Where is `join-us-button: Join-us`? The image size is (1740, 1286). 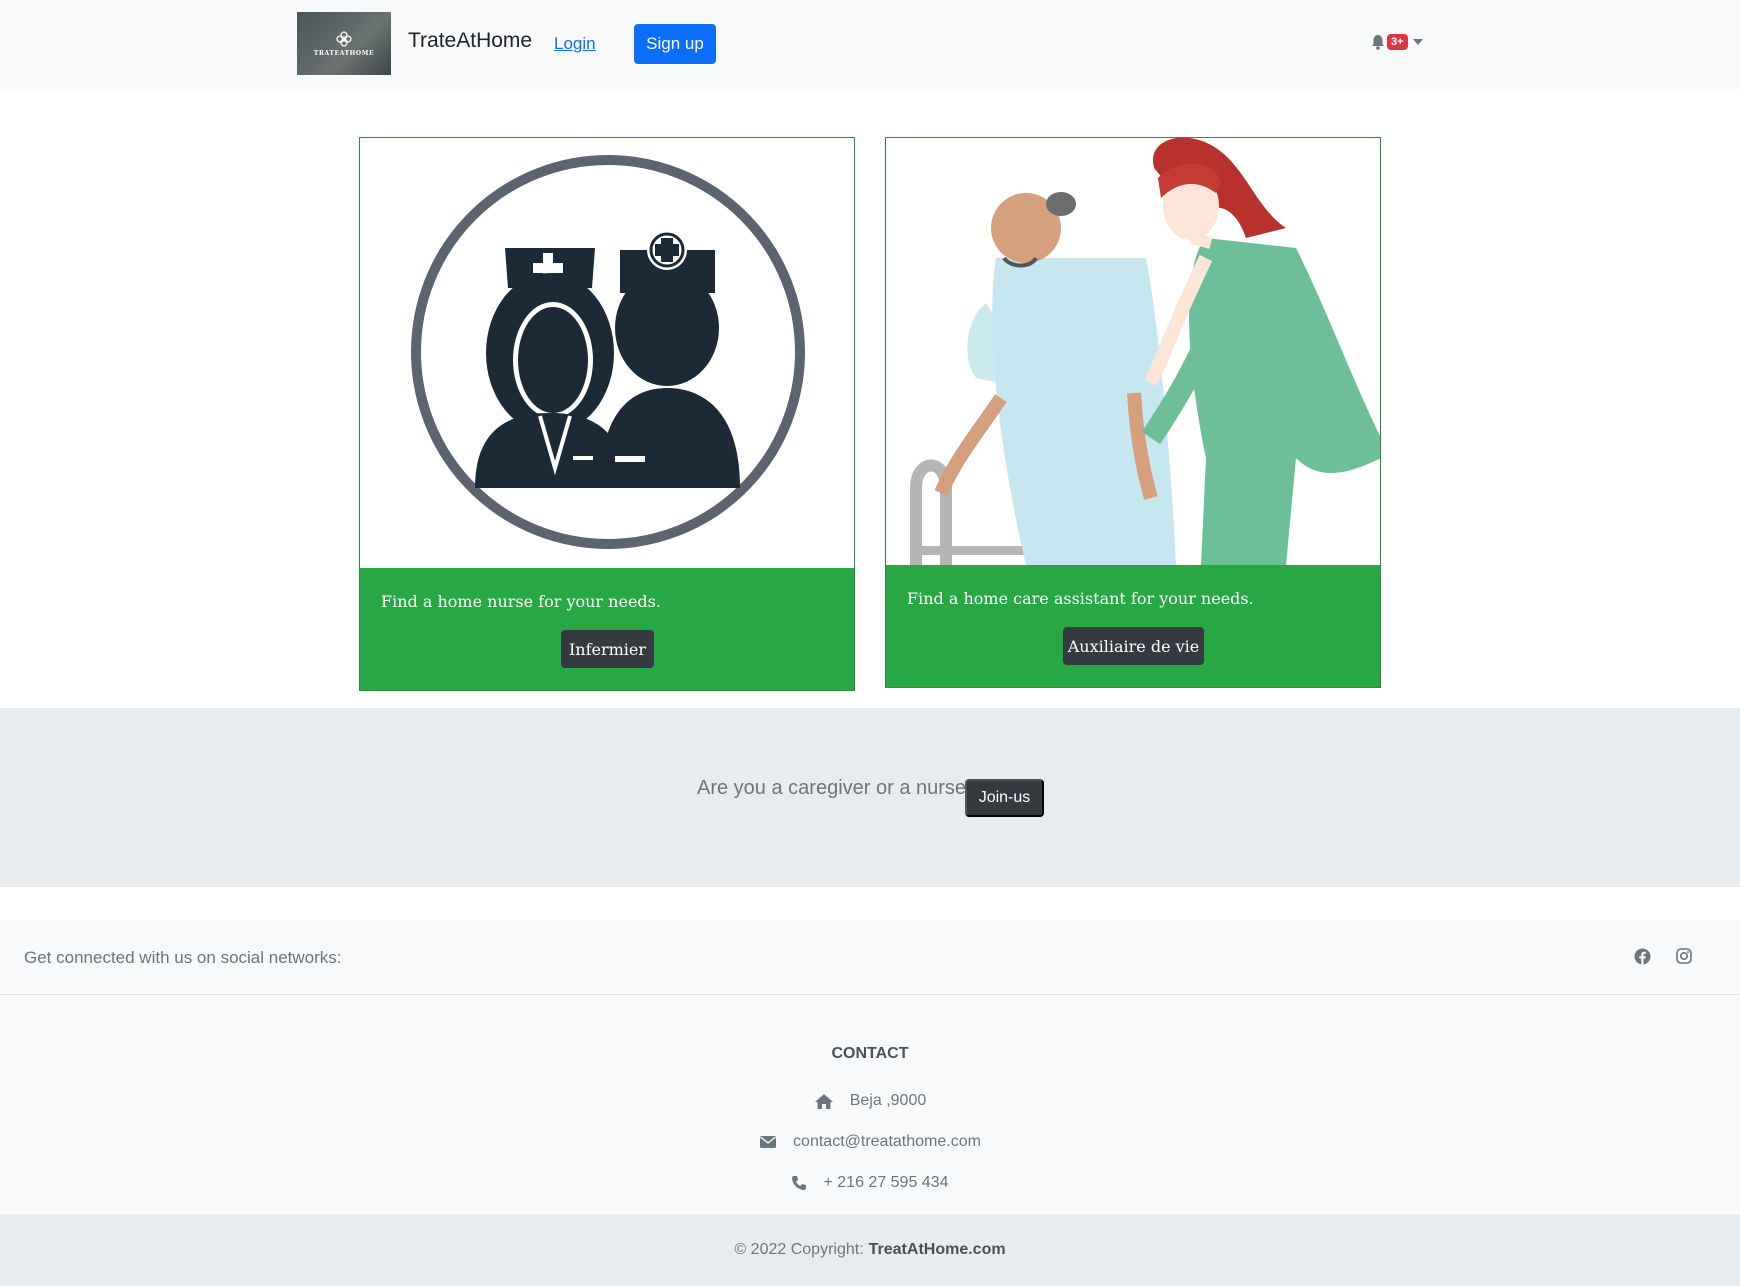
join-us-button: Join-us is located at coordinates (1004, 798).